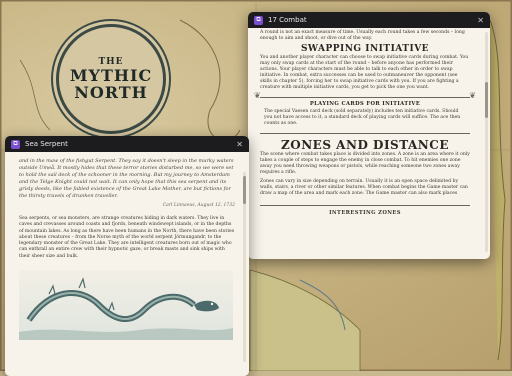  What do you see at coordinates (126, 305) in the screenshot?
I see `serpent-illustration` at bounding box center [126, 305].